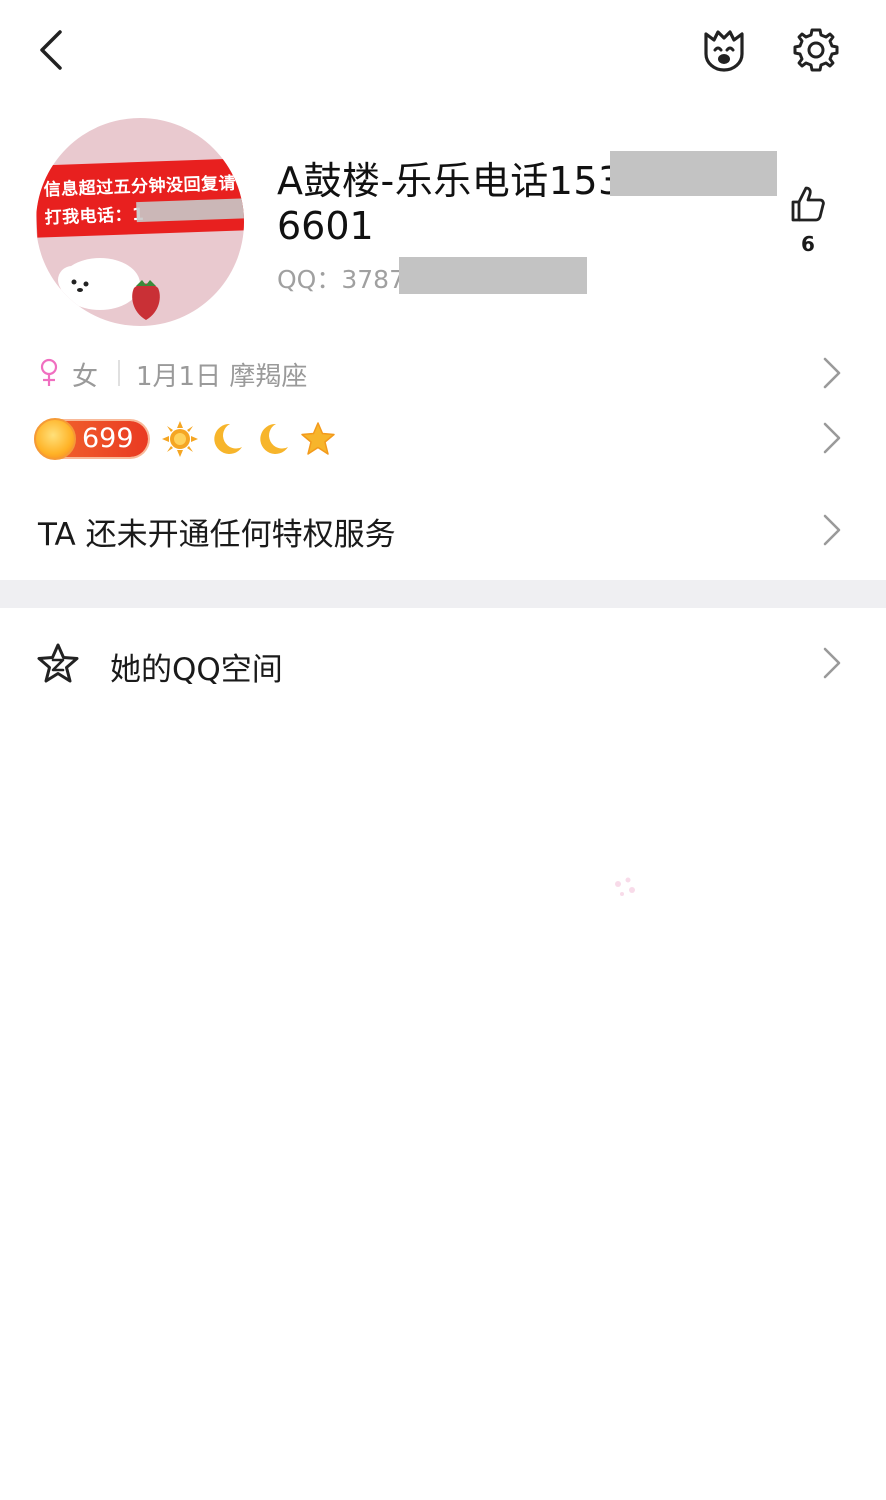 The width and height of the screenshot is (886, 1500). Describe the element at coordinates (108, 438) in the screenshot. I see `level-value: 699` at that location.